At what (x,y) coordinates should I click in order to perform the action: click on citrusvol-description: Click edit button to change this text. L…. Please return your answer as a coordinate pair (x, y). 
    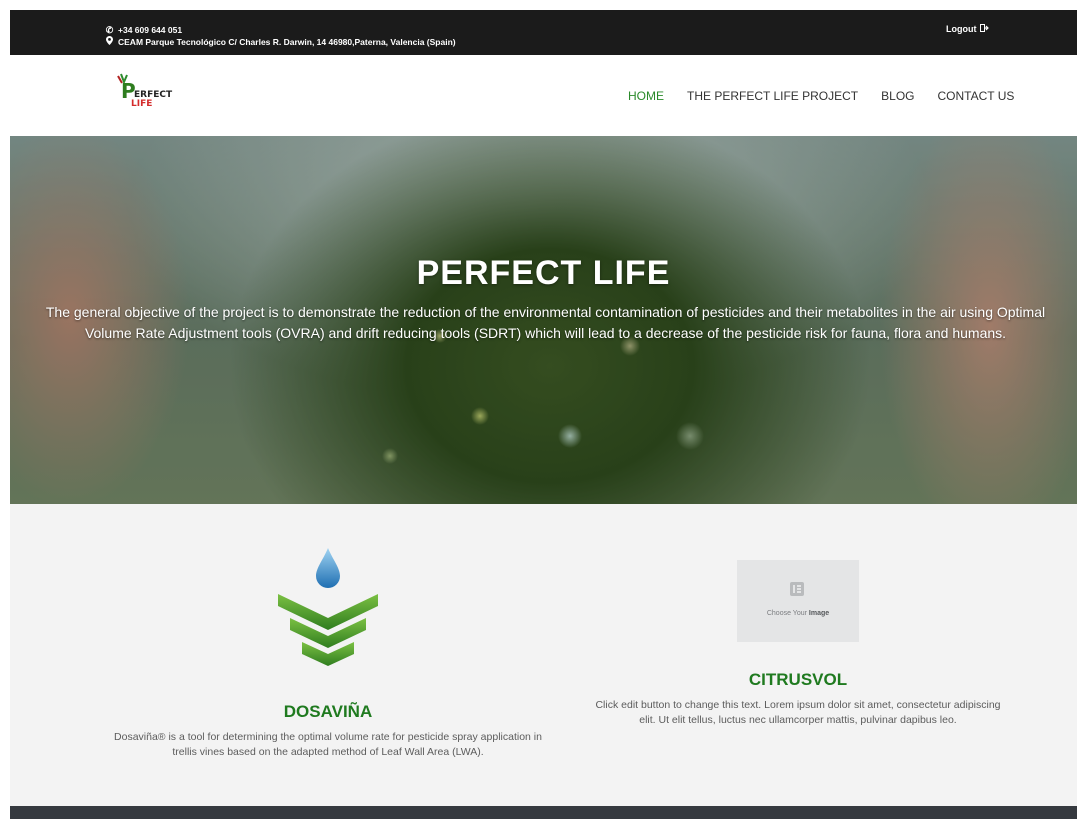
    Looking at the image, I should click on (798, 712).